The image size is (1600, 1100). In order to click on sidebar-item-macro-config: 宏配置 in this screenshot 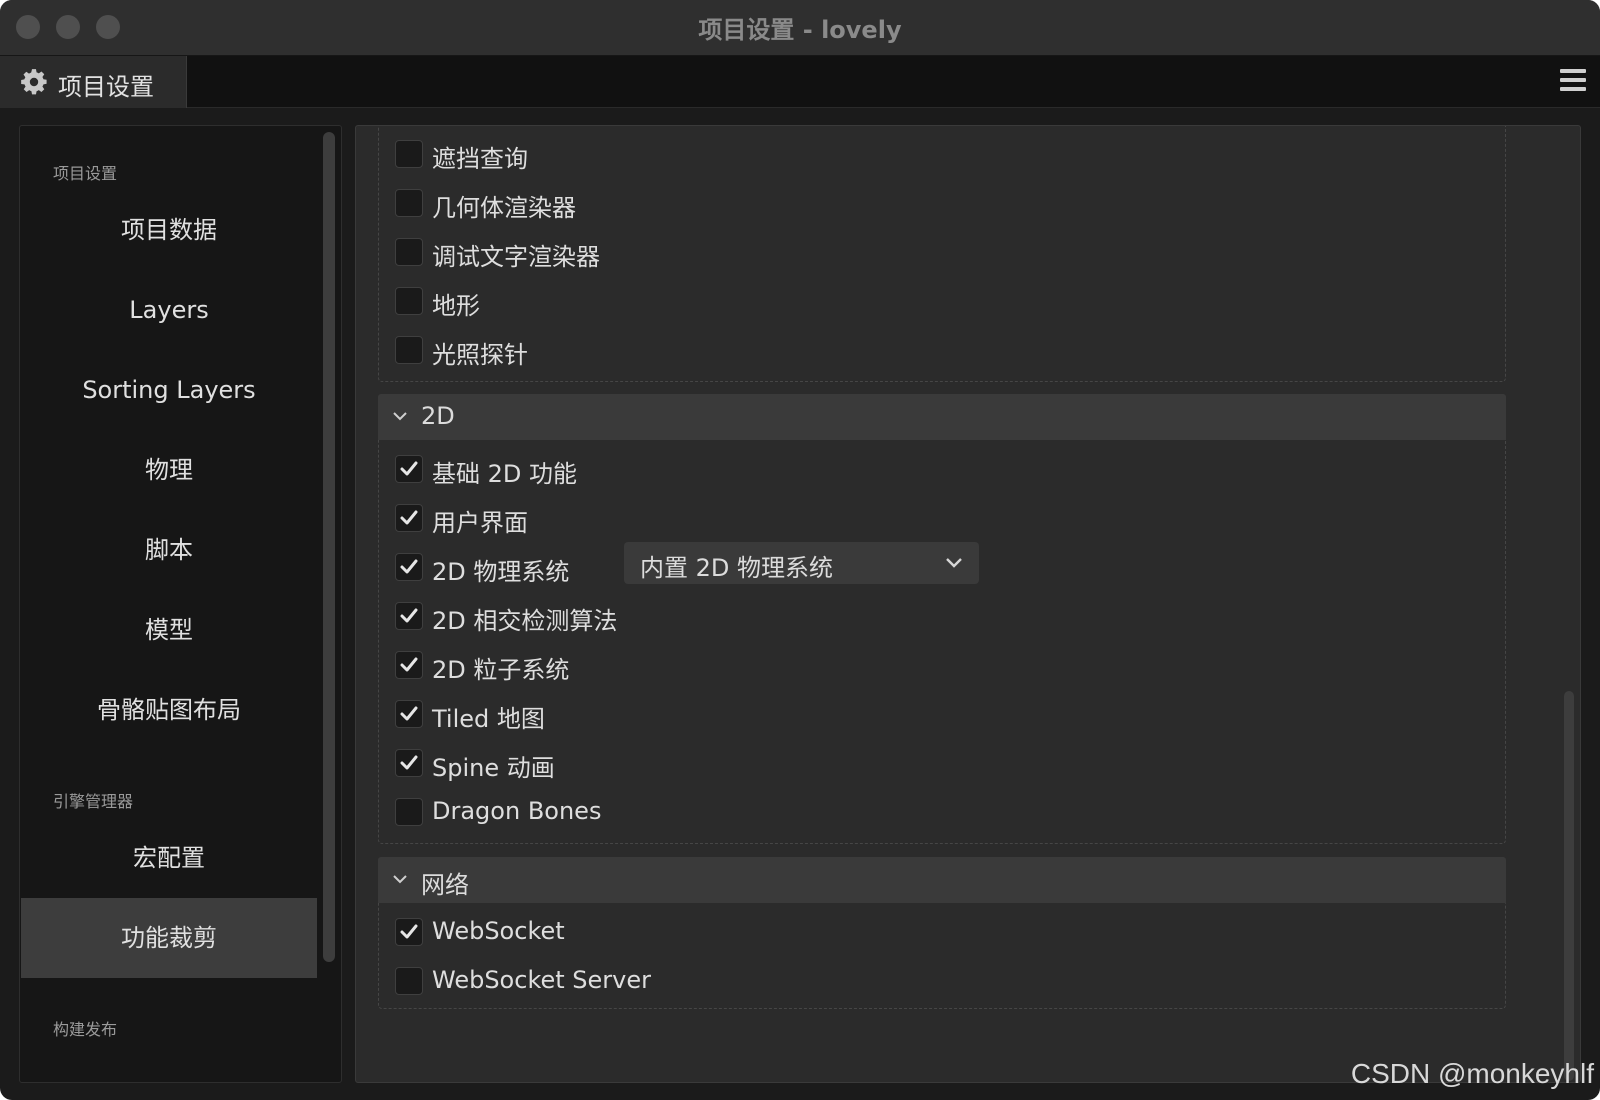, I will do `click(169, 858)`.